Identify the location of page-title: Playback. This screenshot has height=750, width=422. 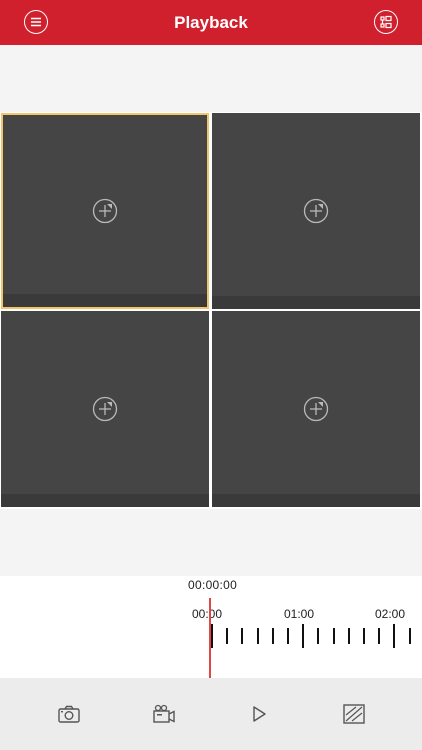
(211, 22).